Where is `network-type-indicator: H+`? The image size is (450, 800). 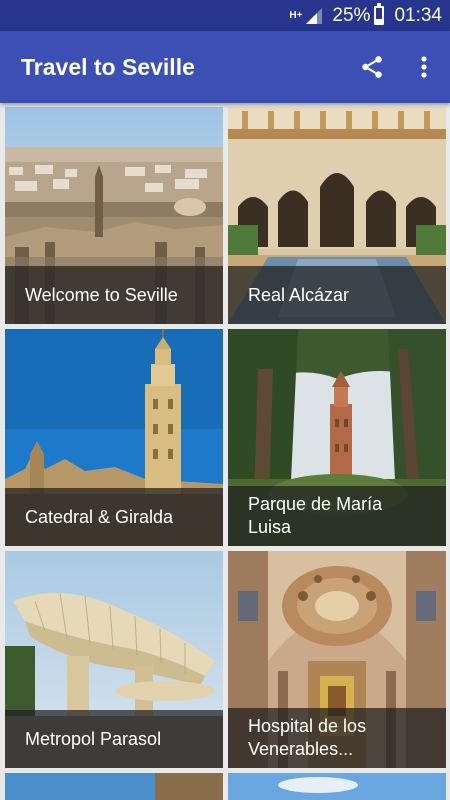
network-type-indicator: H+ is located at coordinates (296, 15).